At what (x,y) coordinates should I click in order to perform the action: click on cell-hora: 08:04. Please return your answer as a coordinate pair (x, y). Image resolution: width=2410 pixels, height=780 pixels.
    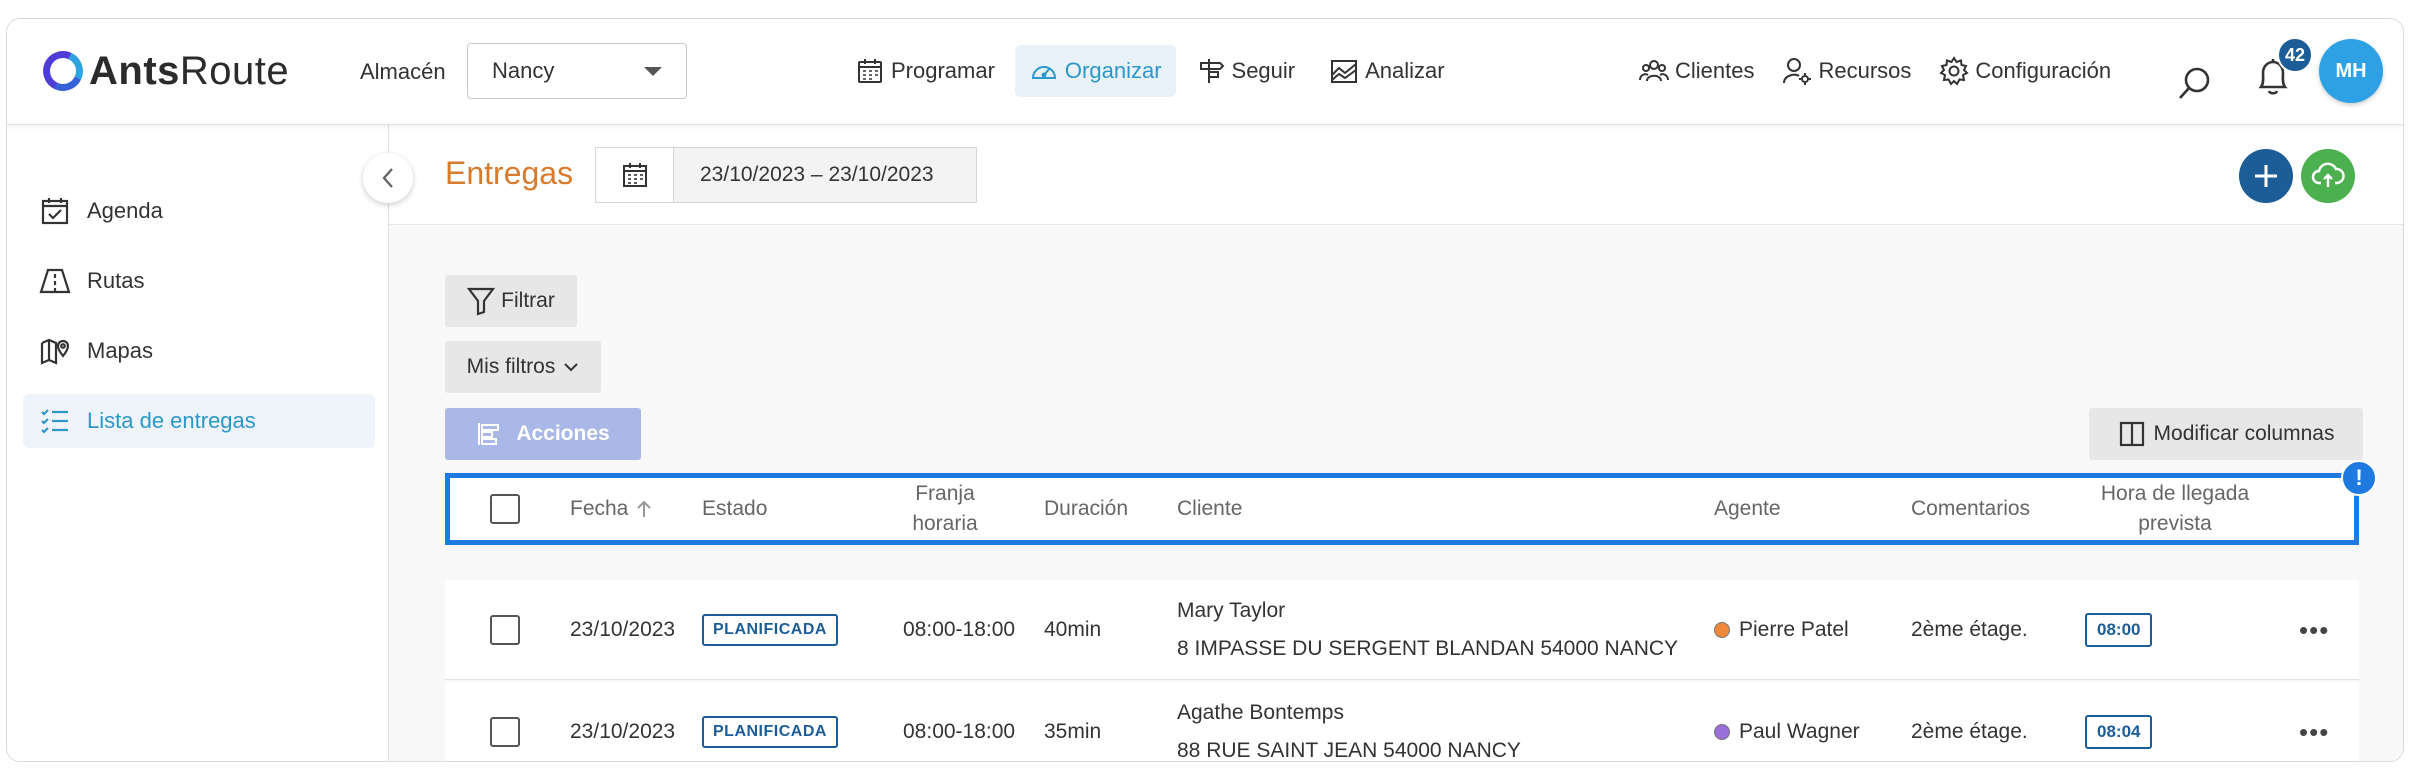
    Looking at the image, I should click on (2119, 721).